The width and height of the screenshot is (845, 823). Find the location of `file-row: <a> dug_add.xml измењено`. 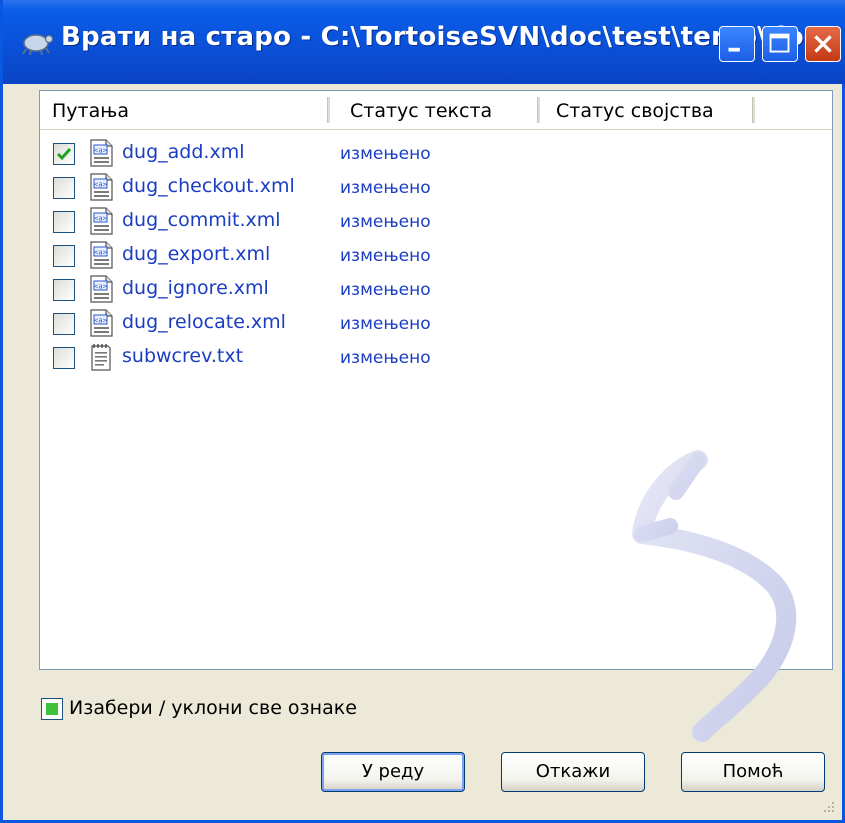

file-row: <a> dug_add.xml измењено is located at coordinates (436, 154).